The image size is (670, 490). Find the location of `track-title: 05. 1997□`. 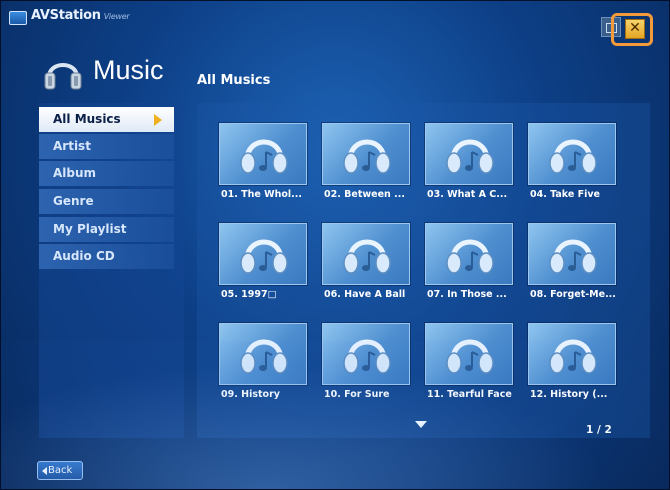

track-title: 05. 1997□ is located at coordinates (249, 294).